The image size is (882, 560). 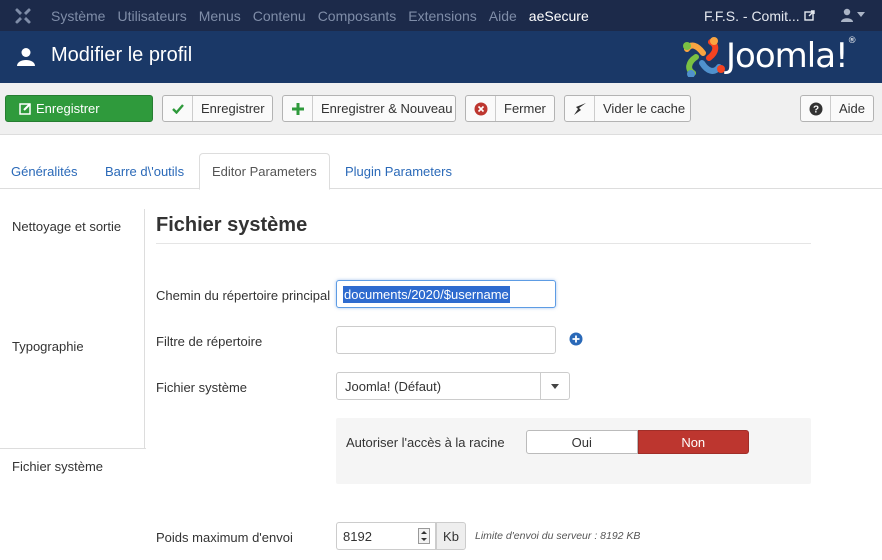 What do you see at coordinates (809, 15) in the screenshot?
I see `external-link-icon` at bounding box center [809, 15].